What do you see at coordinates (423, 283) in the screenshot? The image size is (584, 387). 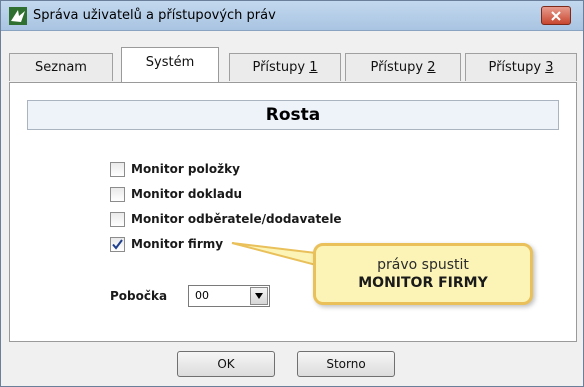 I see `callout-highlight: MONITOR FIRMY` at bounding box center [423, 283].